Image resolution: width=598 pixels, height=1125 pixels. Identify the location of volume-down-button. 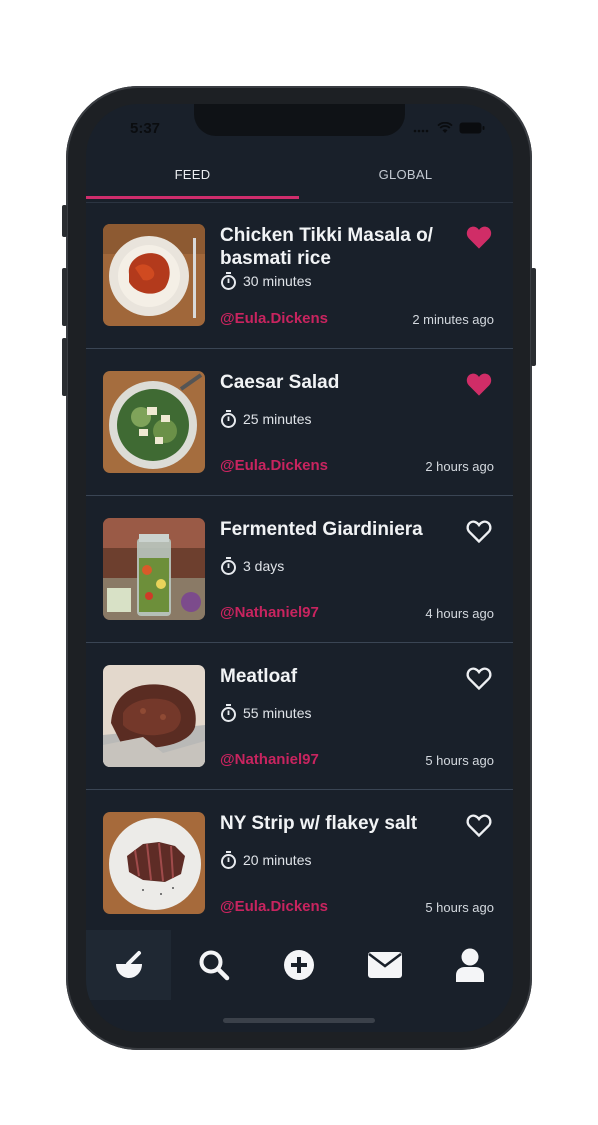
(64, 367).